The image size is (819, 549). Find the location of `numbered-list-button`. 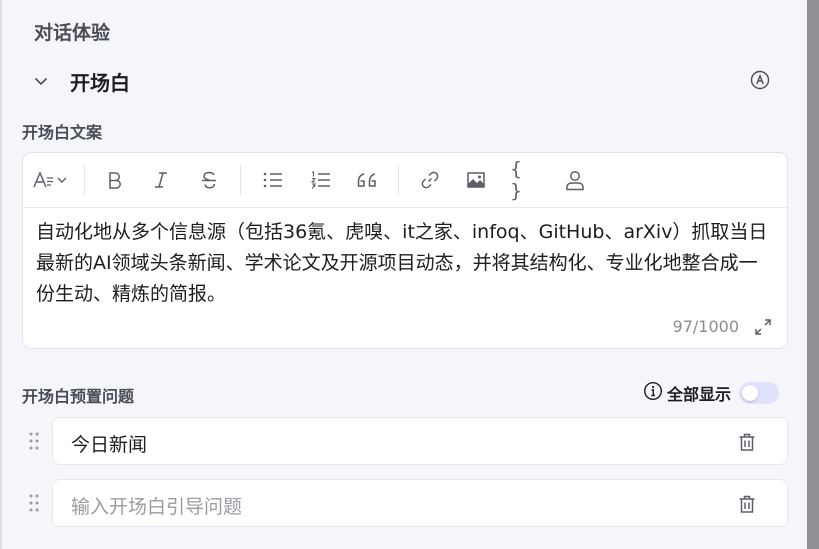

numbered-list-button is located at coordinates (321, 180).